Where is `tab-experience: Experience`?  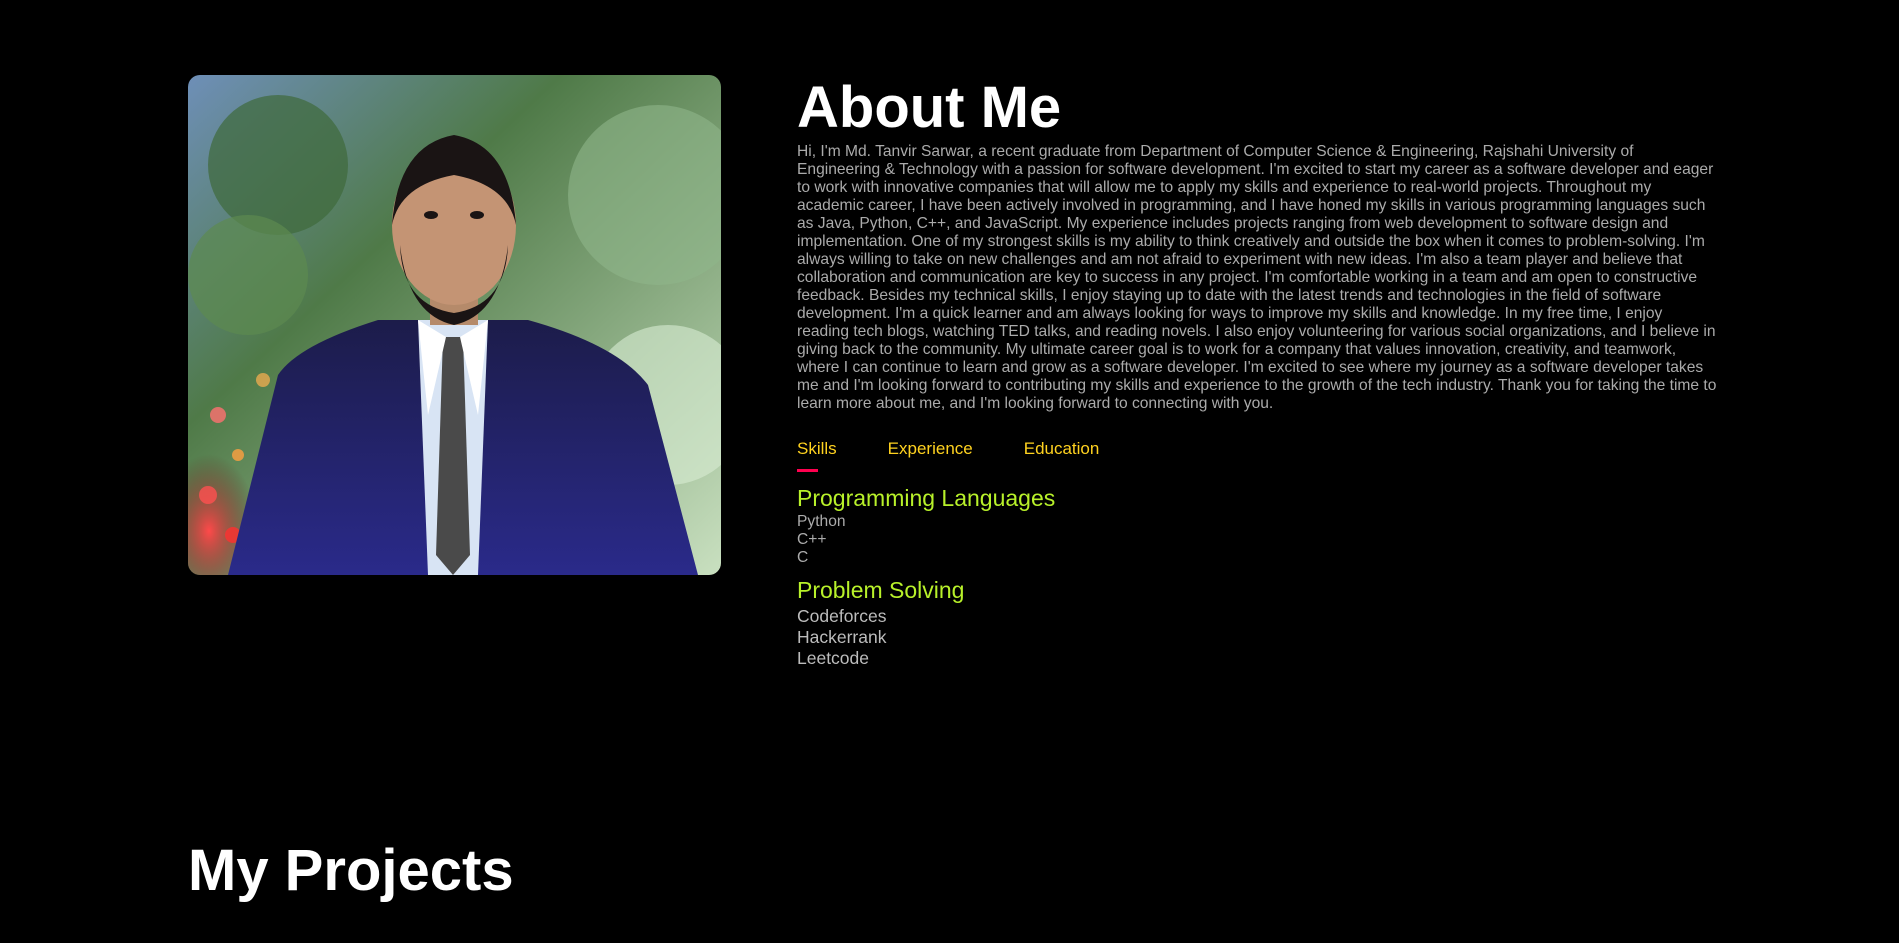 tab-experience: Experience is located at coordinates (930, 452).